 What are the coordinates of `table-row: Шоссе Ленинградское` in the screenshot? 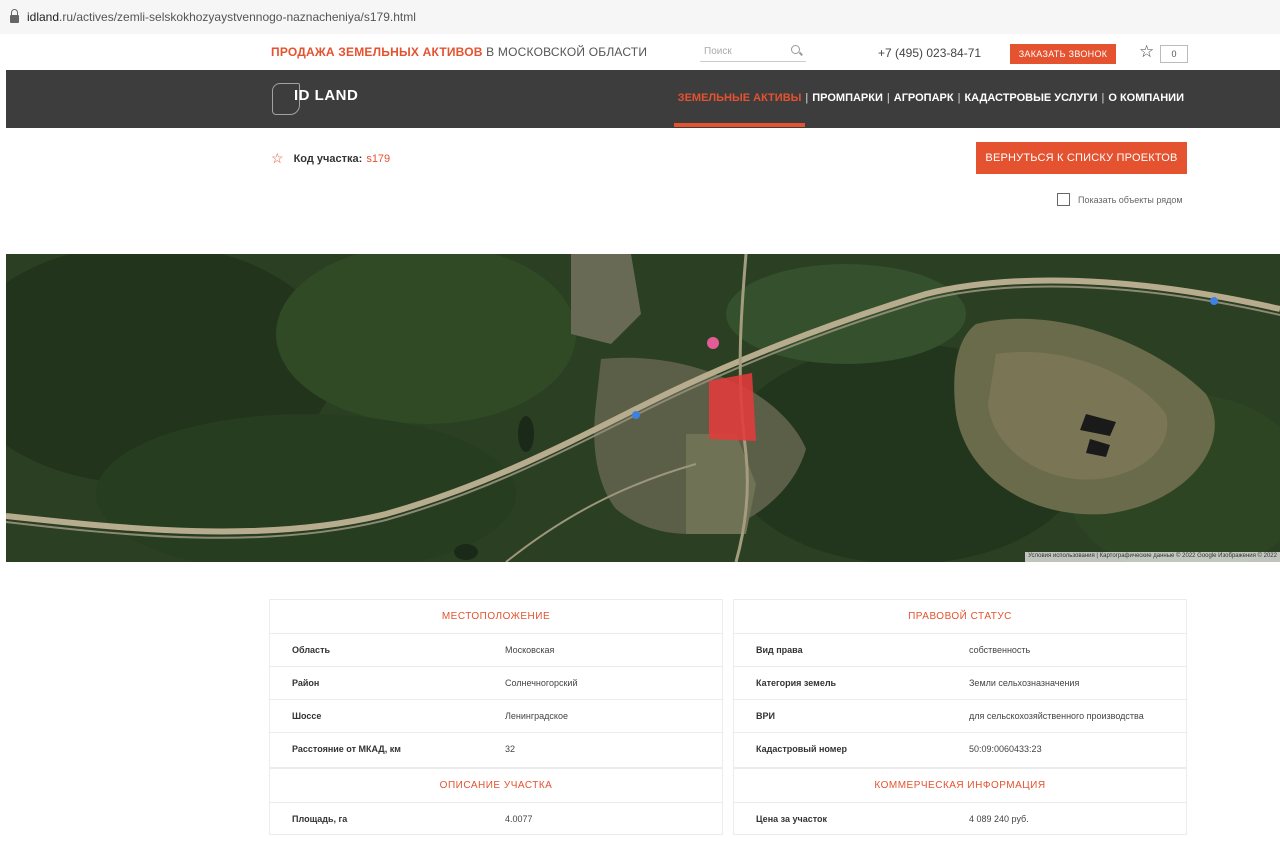 It's located at (496, 716).